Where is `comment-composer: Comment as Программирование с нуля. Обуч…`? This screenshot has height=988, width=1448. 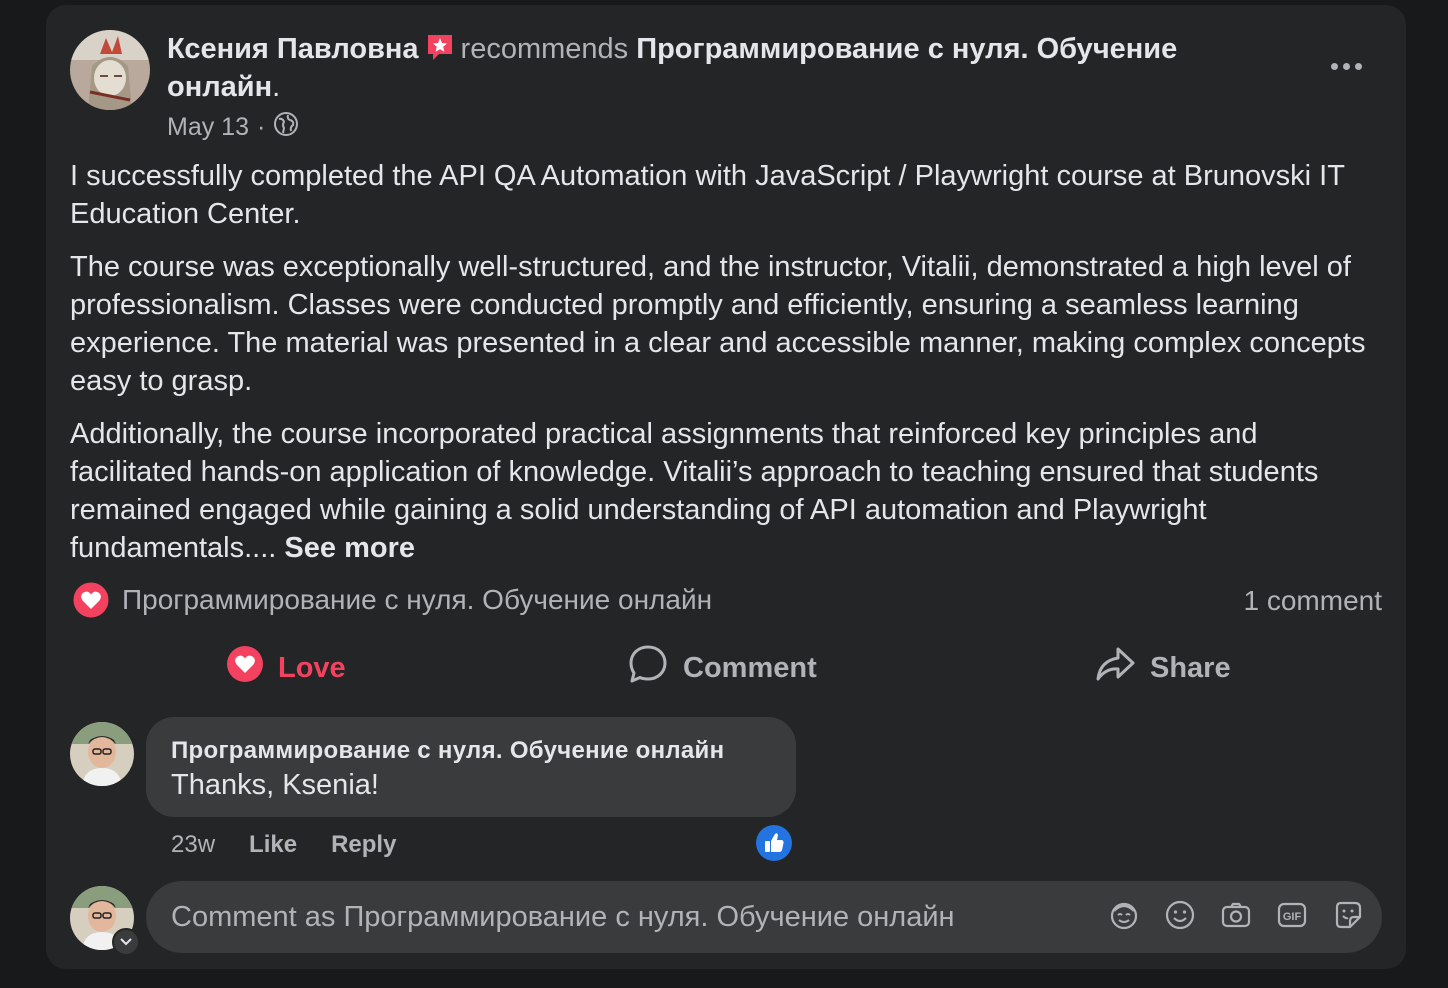 comment-composer: Comment as Программирование с нуля. Обуч… is located at coordinates (764, 917).